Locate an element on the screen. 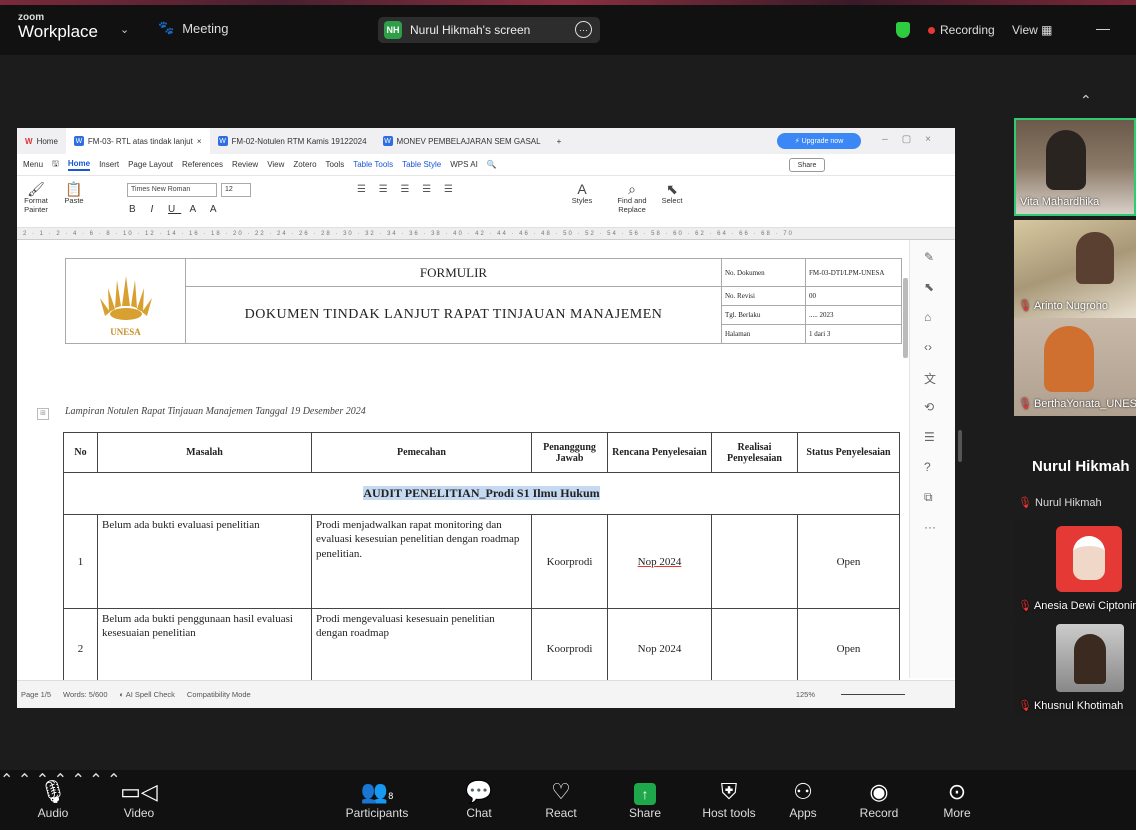 The height and width of the screenshot is (830, 1136). paste-button: 📋 Paste is located at coordinates (74, 193).